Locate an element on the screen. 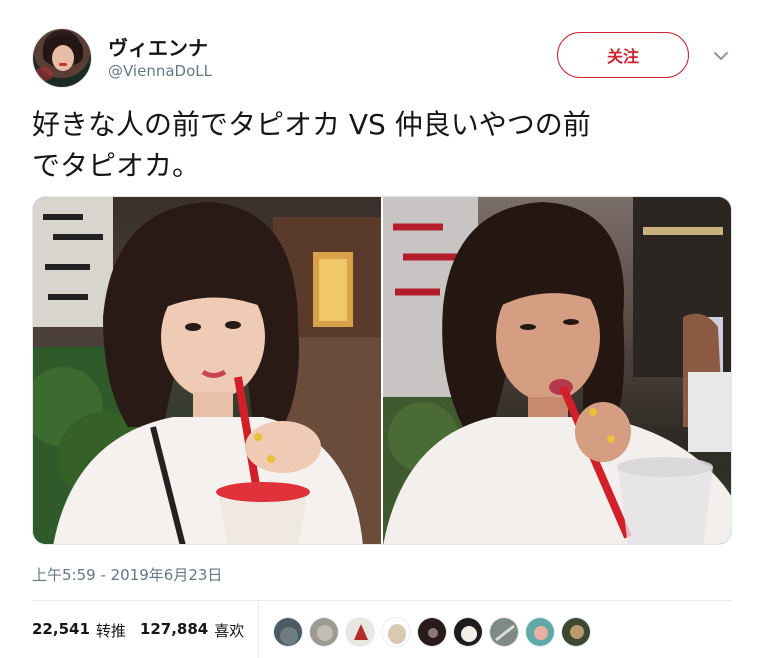  retweets-count: 22,541 is located at coordinates (61, 629).